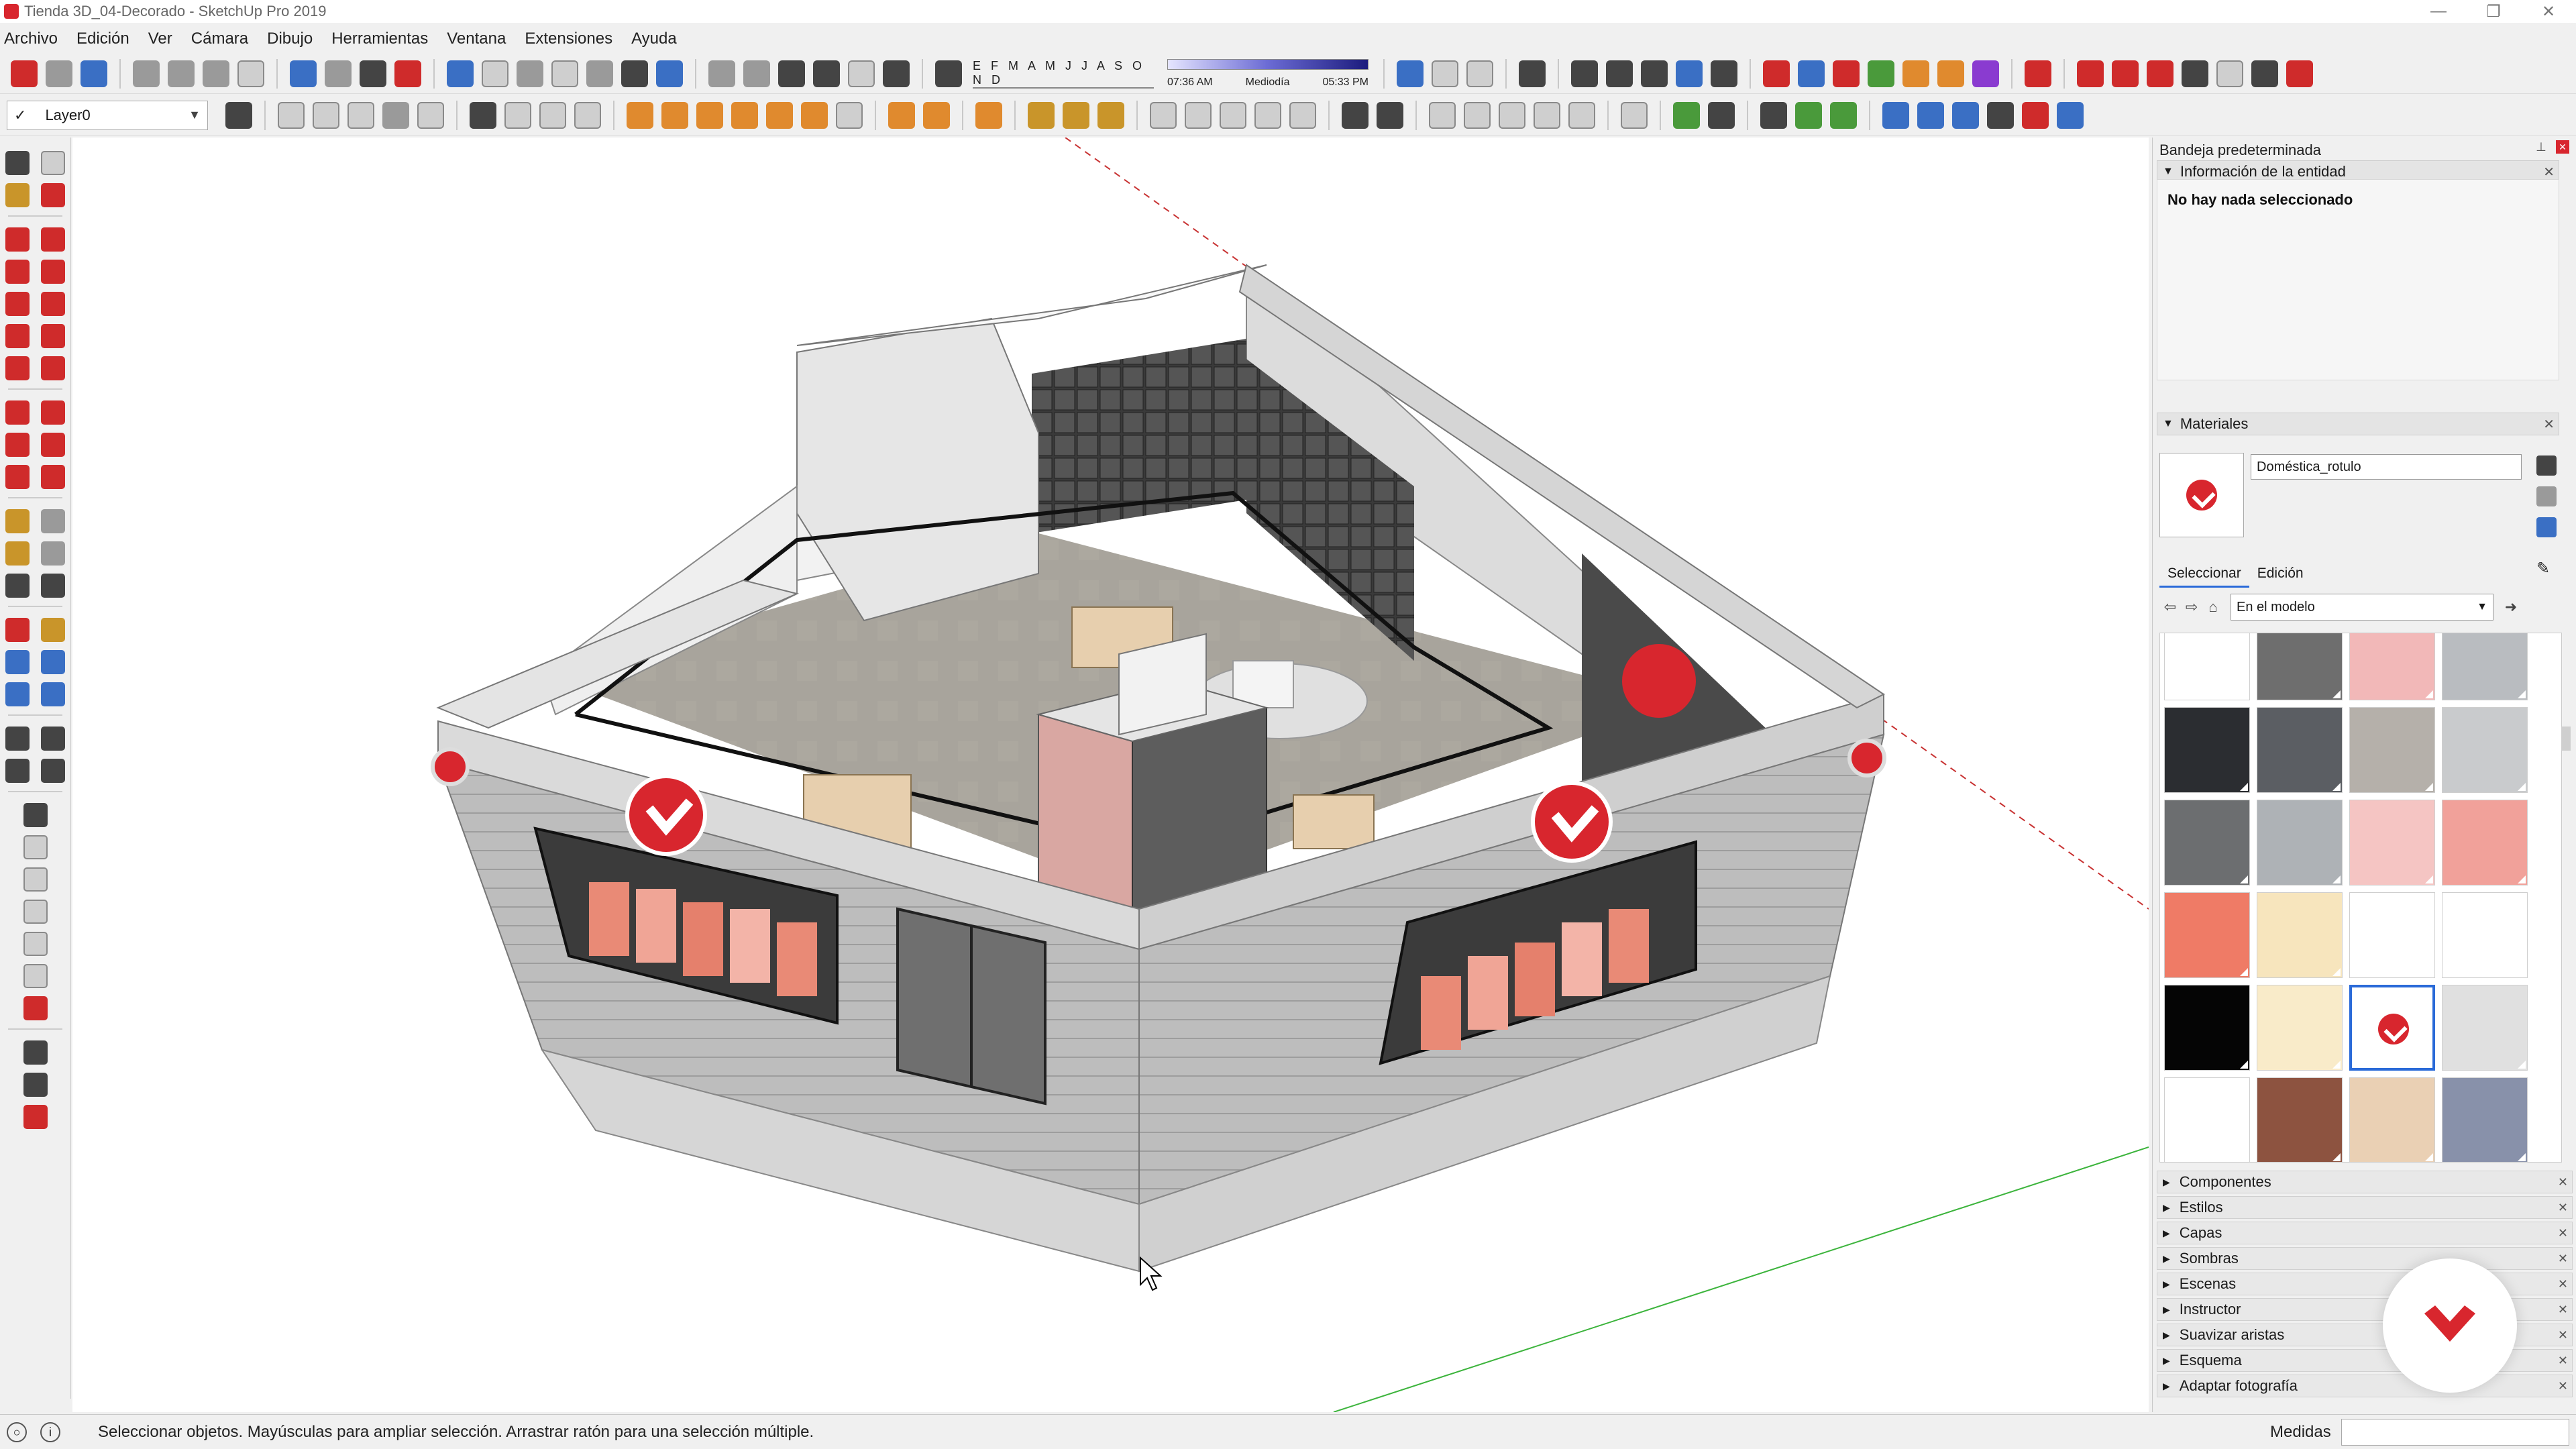 This screenshot has height=1449, width=2576. I want to click on shadow-time-slider: 07:36 AM Mediodía 05:33 PM, so click(1267, 73).